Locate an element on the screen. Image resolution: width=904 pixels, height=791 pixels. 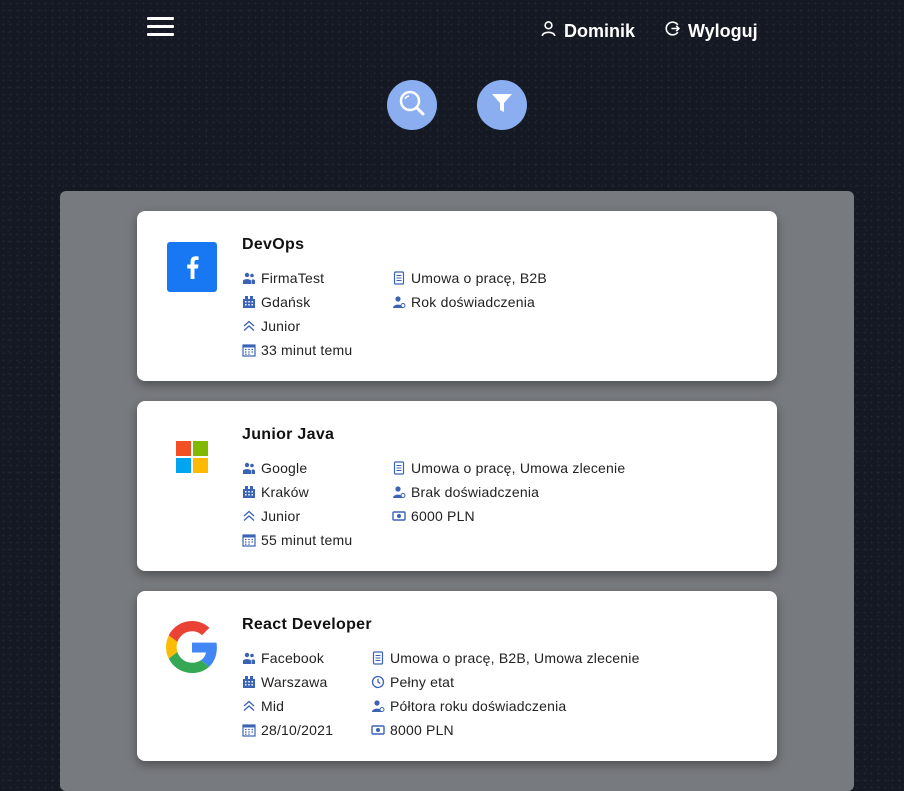
company-name: Google is located at coordinates (284, 468).